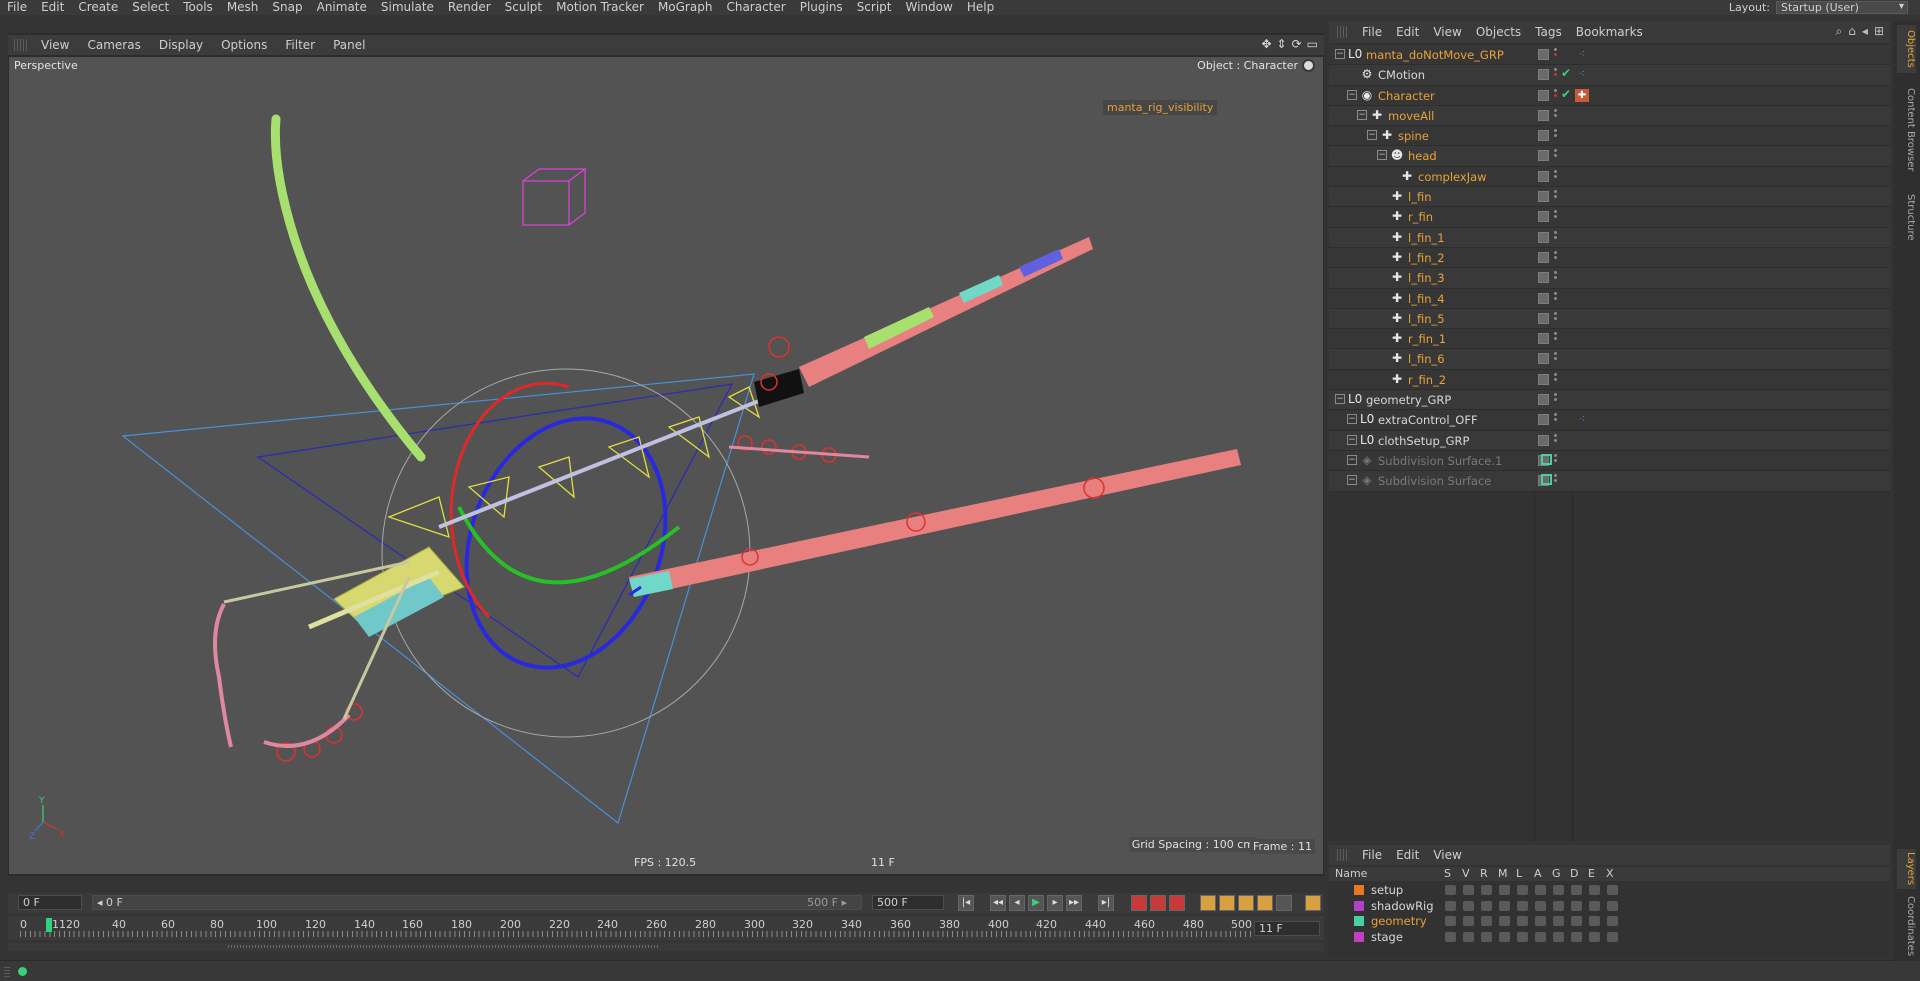 The height and width of the screenshot is (981, 1920). Describe the element at coordinates (1609, 32) in the screenshot. I see `om-menu-bookmarks: Bookmarks` at that location.